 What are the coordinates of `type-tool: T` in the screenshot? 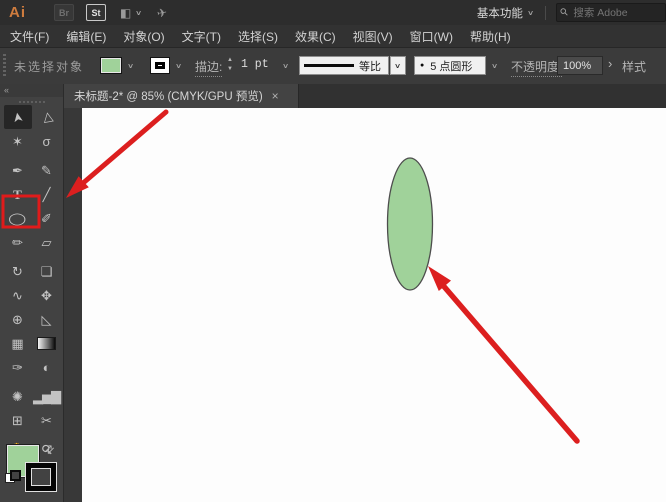 It's located at (18, 194).